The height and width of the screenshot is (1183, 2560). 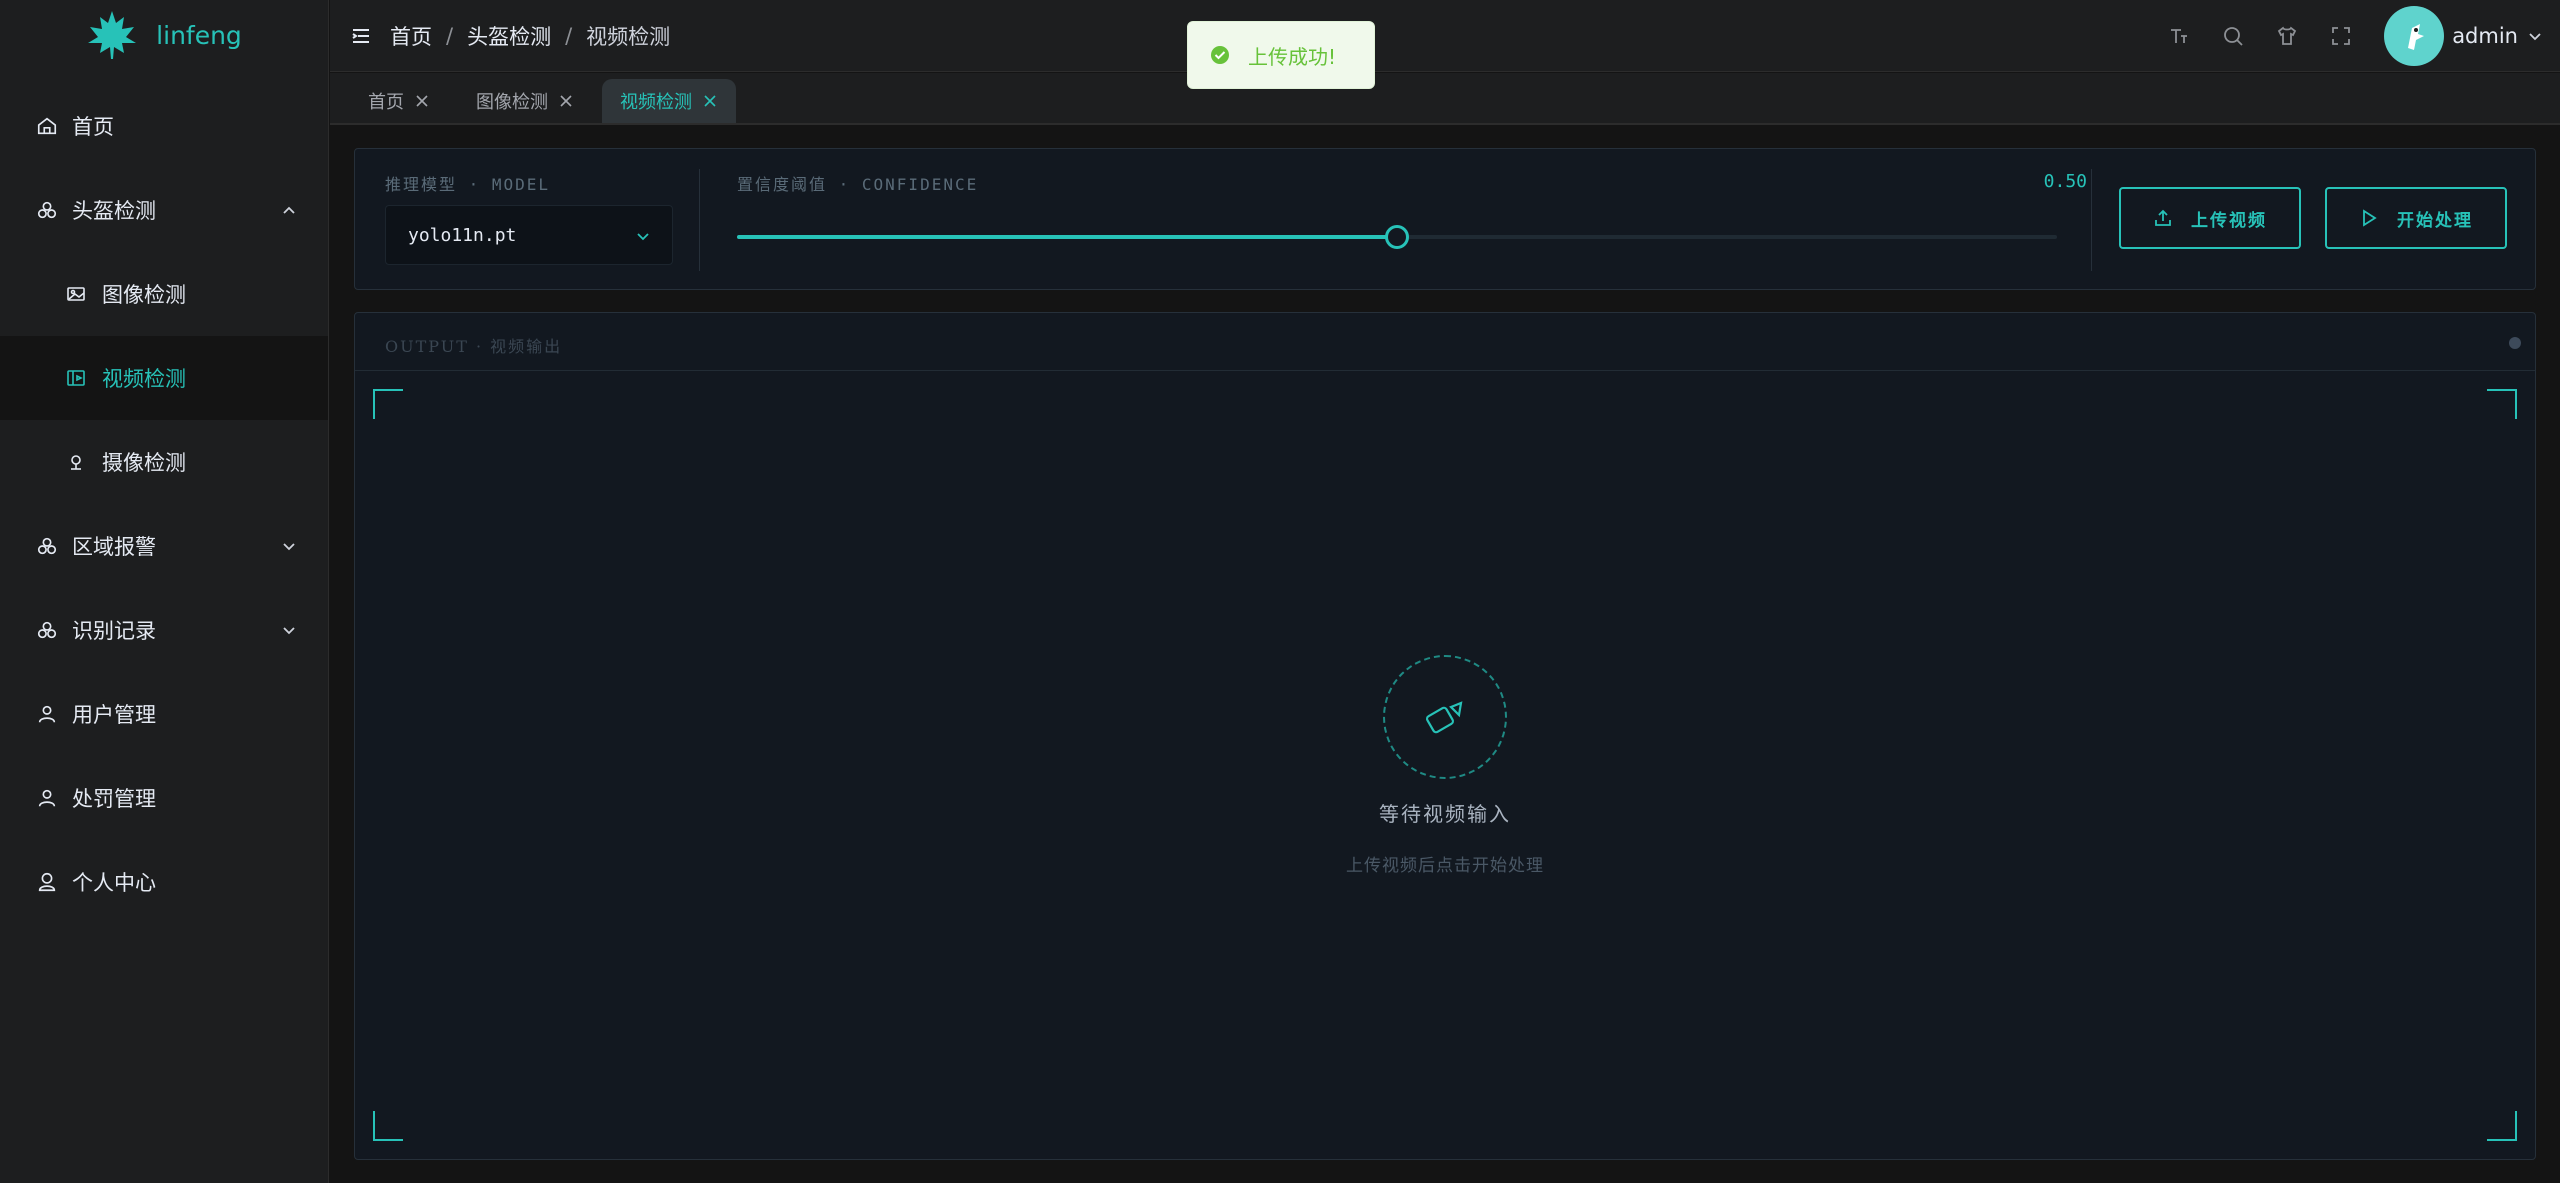 I want to click on tab-label: 首页, so click(x=386, y=102).